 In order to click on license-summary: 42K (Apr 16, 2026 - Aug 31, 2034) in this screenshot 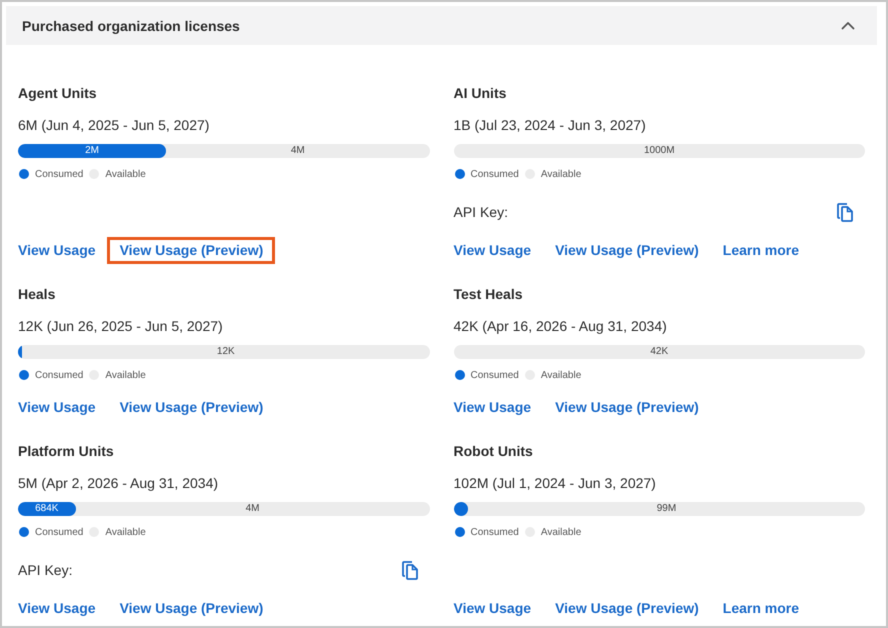, I will do `click(561, 326)`.